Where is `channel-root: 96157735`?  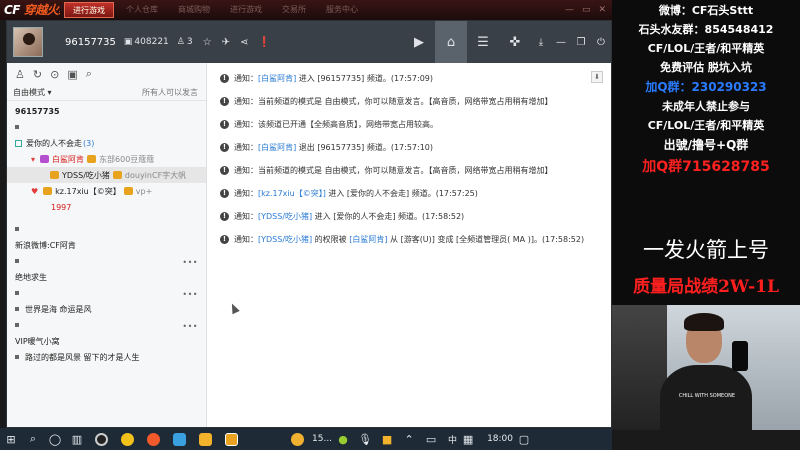 channel-root: 96157735 is located at coordinates (106, 111).